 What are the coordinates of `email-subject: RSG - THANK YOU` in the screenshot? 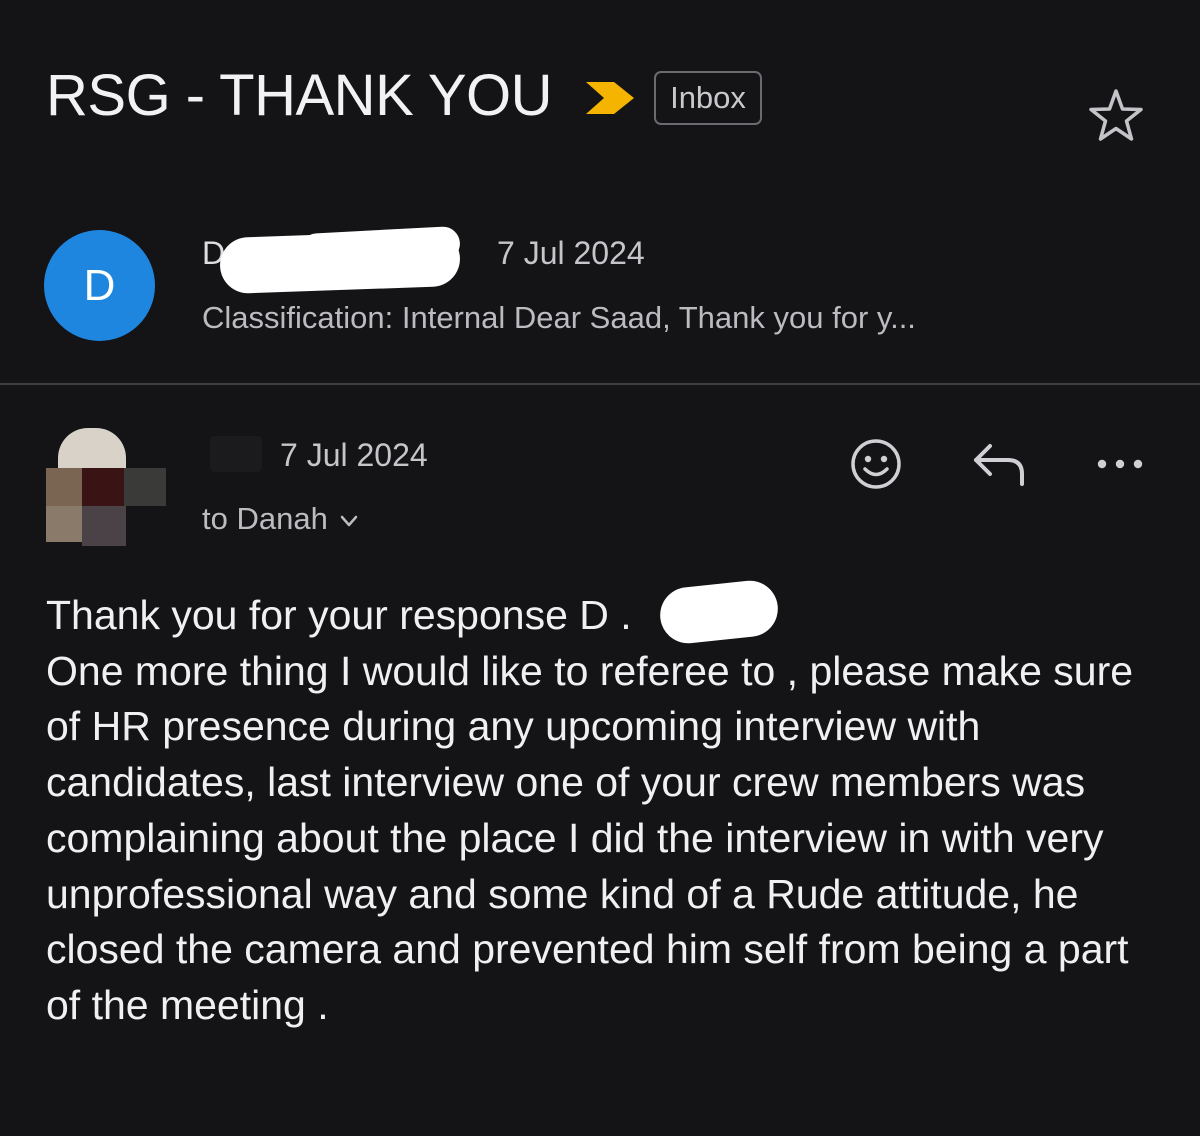 It's located at (299, 95).